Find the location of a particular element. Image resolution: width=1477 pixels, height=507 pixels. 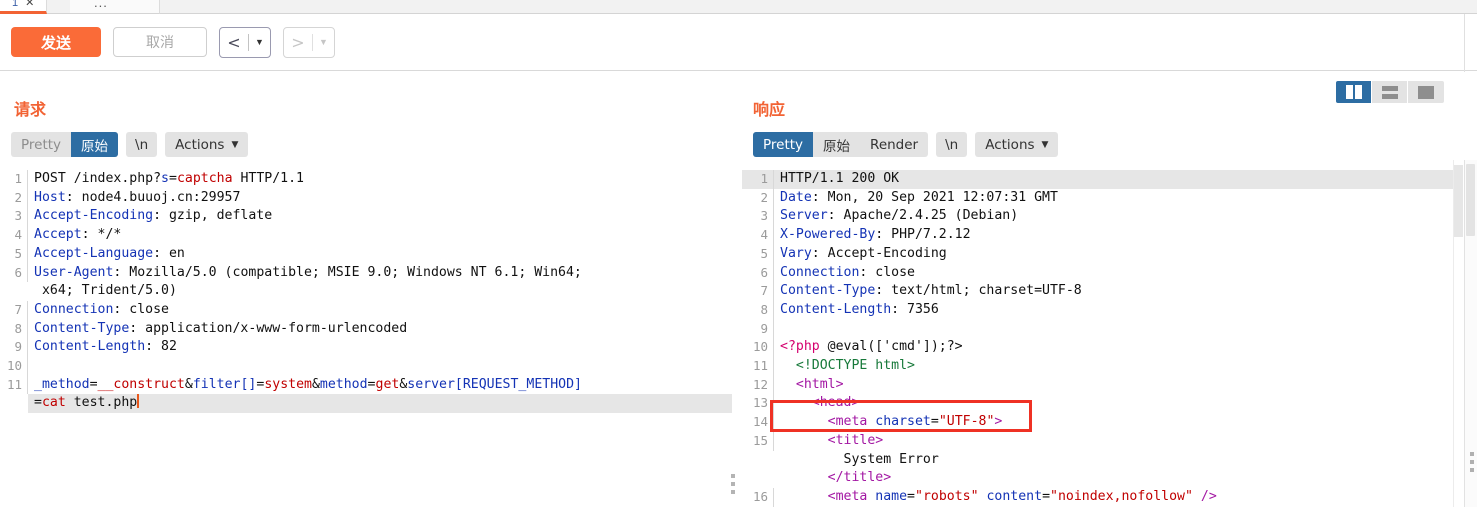

code-token: : text/html; charset=UTF-8 is located at coordinates (978, 291).